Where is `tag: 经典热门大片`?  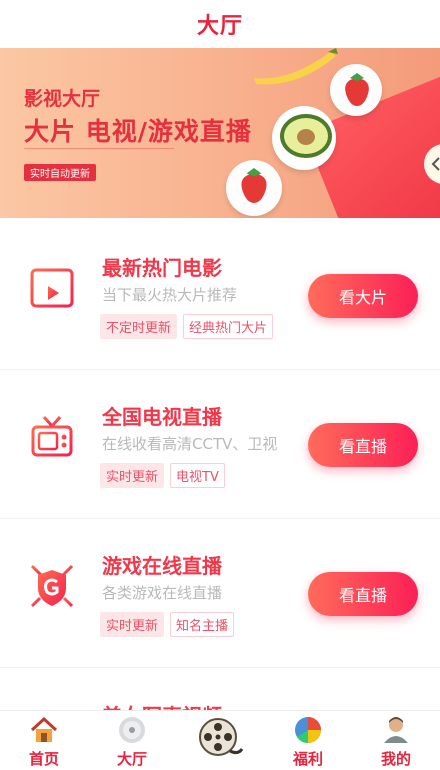
tag: 经典热门大片 is located at coordinates (228, 326).